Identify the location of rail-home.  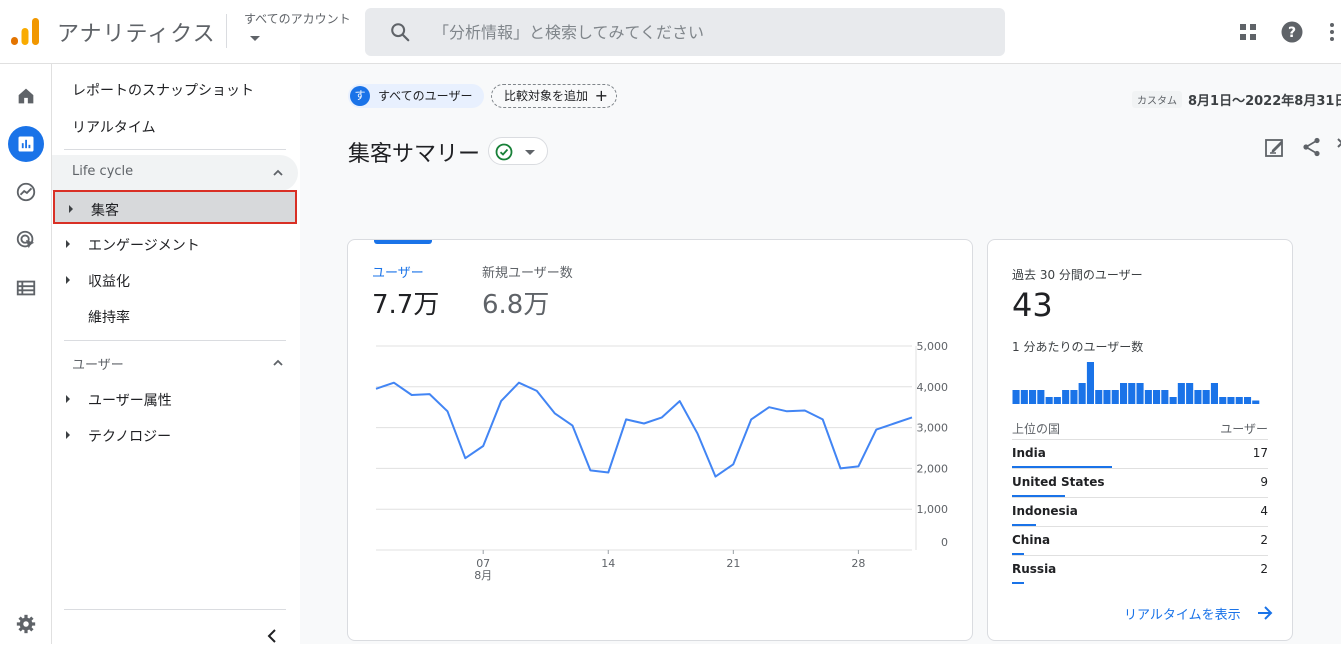
(26, 96).